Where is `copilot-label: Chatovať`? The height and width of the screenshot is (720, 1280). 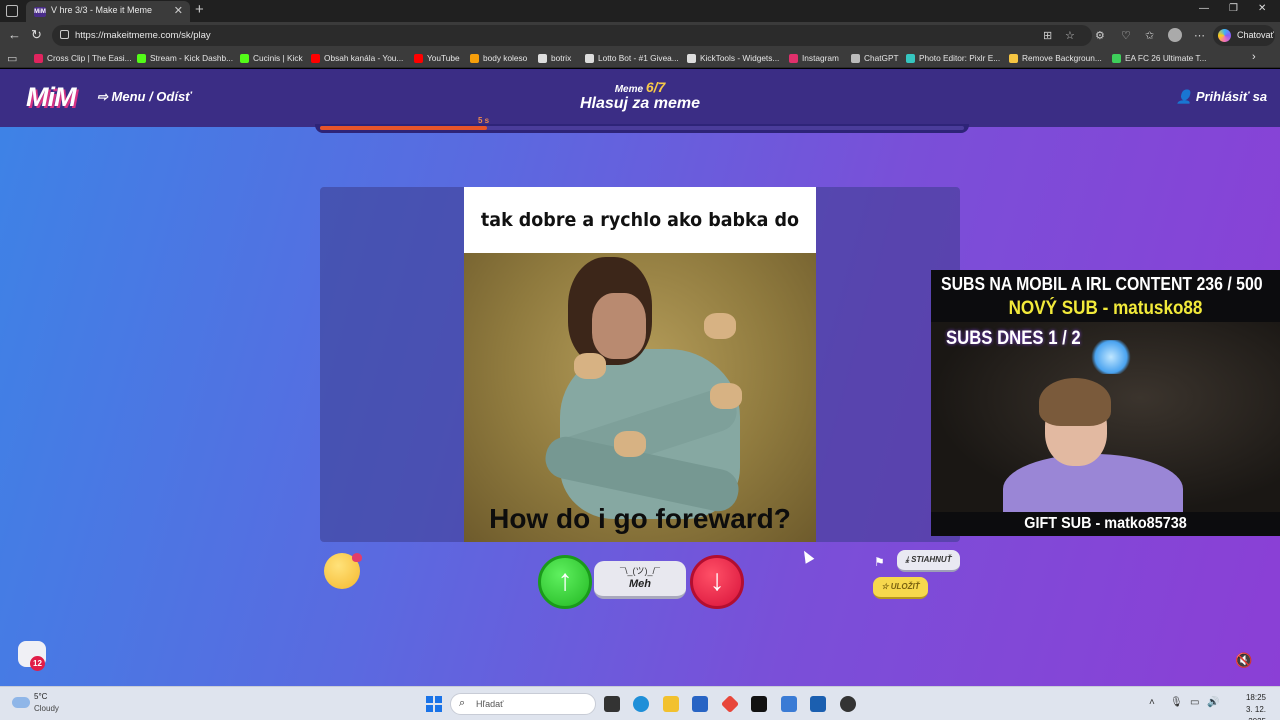 copilot-label: Chatovať is located at coordinates (1255, 35).